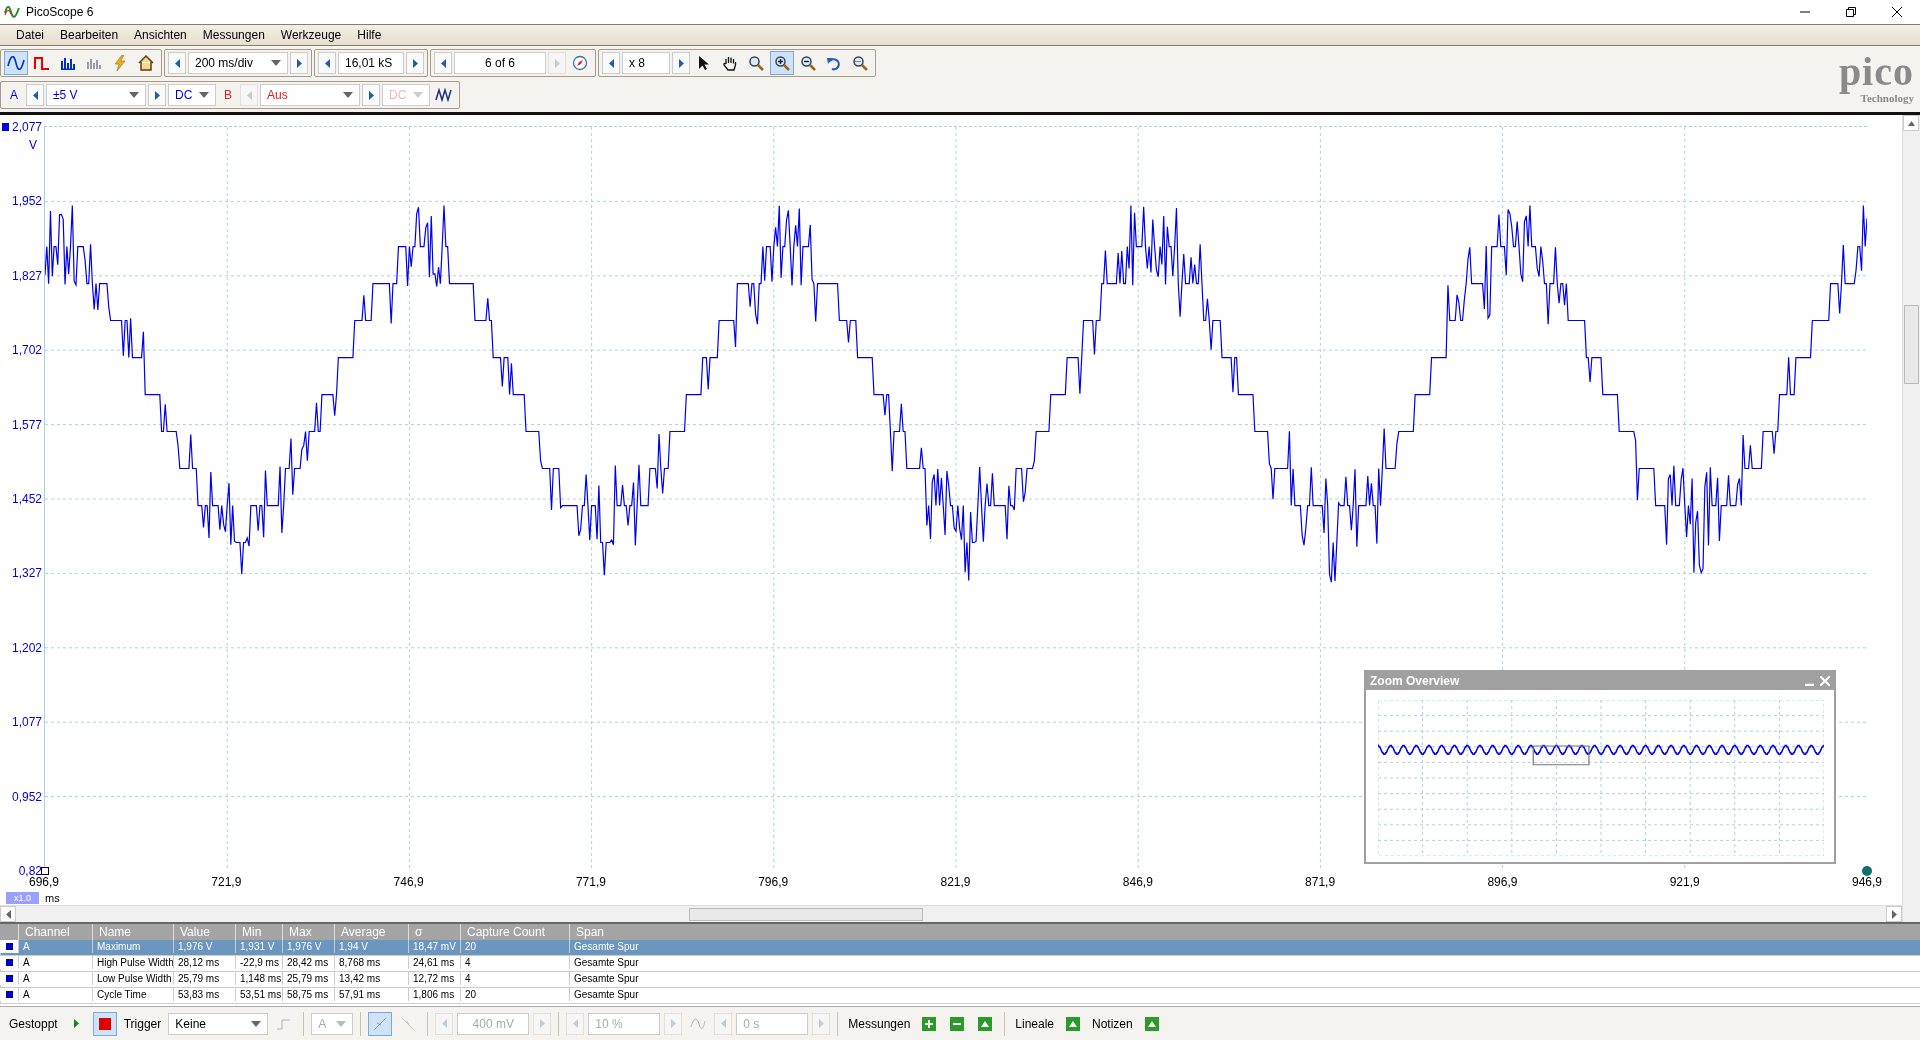 The width and height of the screenshot is (1920, 1040). Describe the element at coordinates (45, 871) in the screenshot. I see `axis-marker-icon` at that location.